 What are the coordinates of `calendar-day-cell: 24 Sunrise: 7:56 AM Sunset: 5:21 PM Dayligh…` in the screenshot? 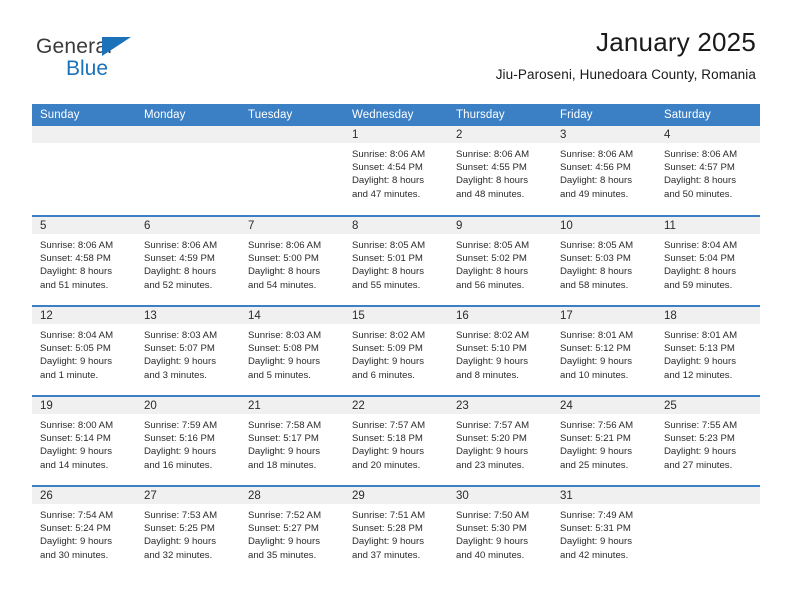 It's located at (604, 440).